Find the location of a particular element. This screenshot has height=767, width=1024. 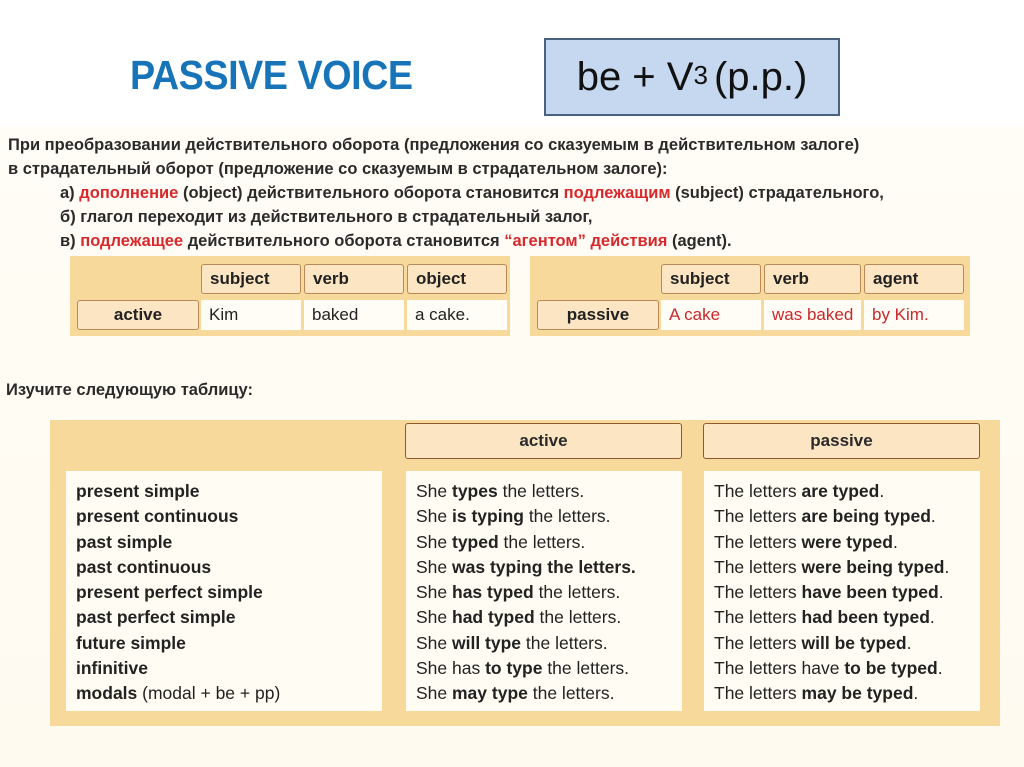

value-agent: by Kim. is located at coordinates (914, 315).